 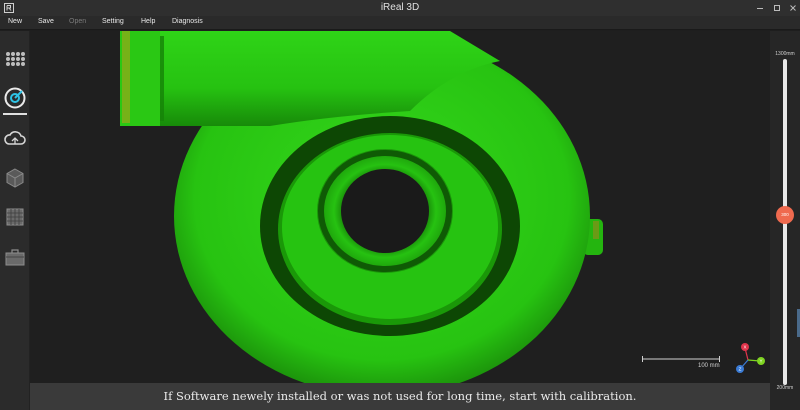 I want to click on distance-panel: 1300mm 300 200mm, so click(x=785, y=220).